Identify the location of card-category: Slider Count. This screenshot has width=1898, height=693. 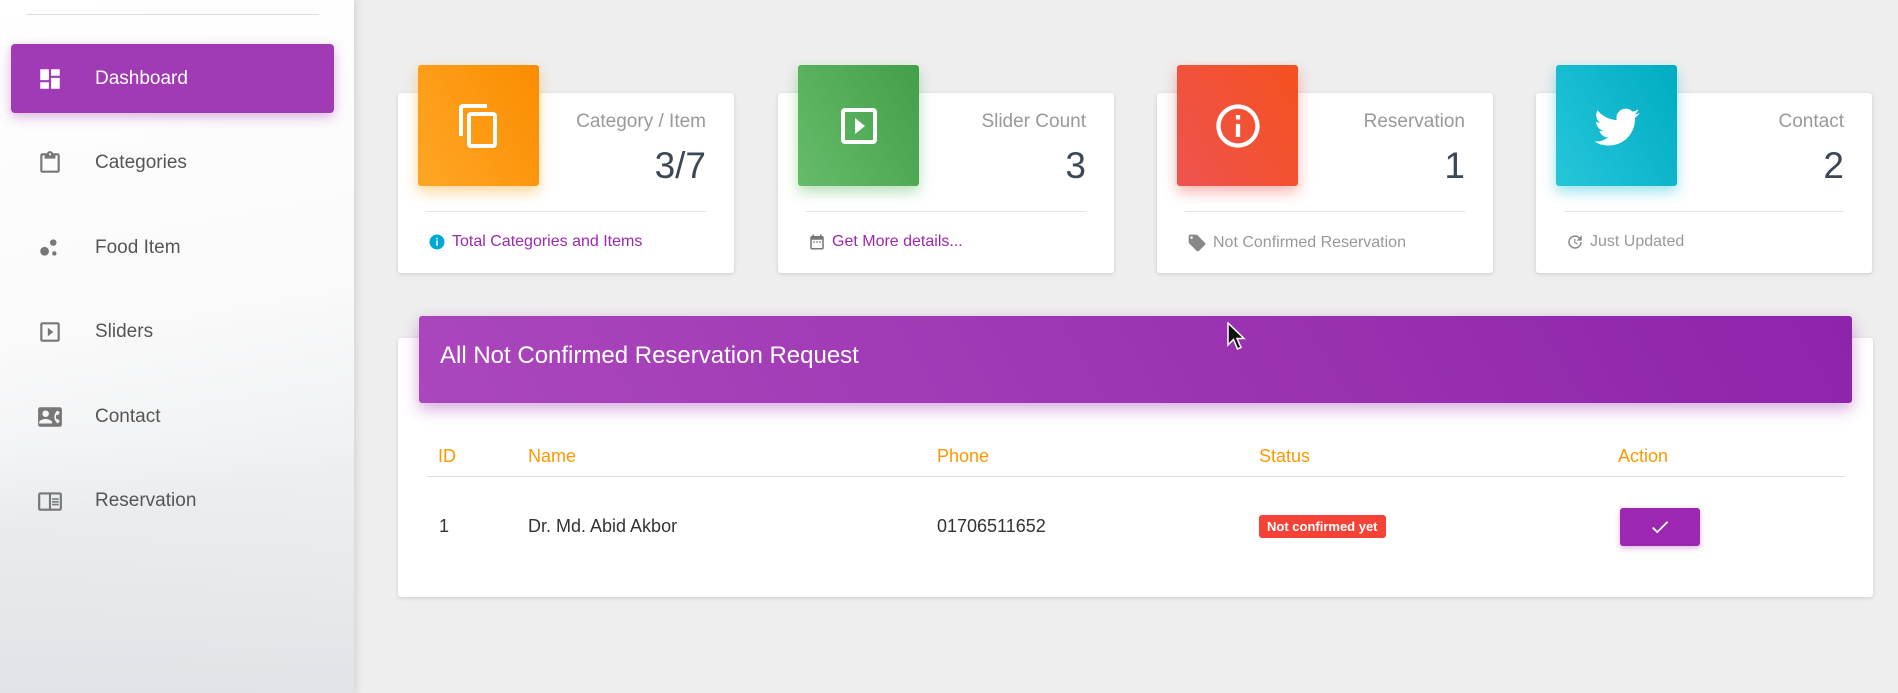
(1033, 121).